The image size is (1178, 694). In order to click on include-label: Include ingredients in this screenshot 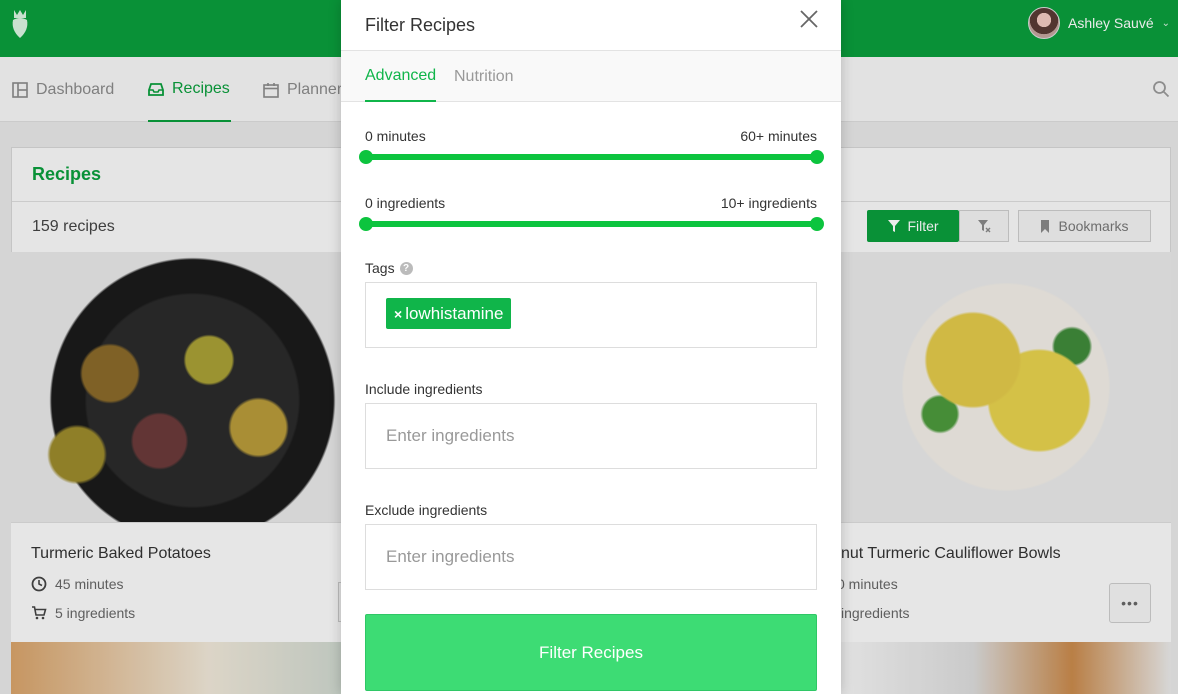, I will do `click(424, 389)`.